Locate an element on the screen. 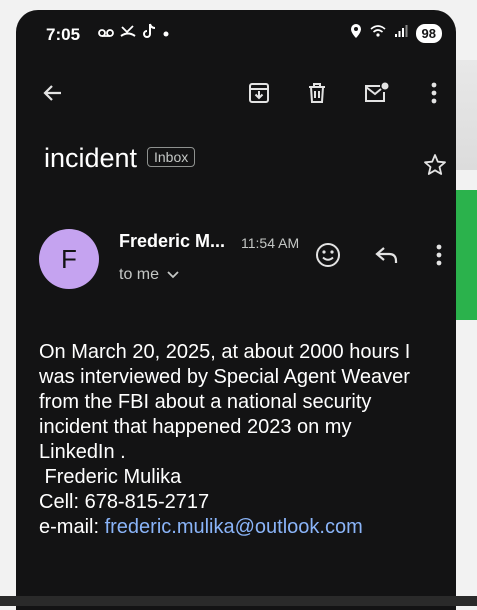  status-left-icons is located at coordinates (134, 33).